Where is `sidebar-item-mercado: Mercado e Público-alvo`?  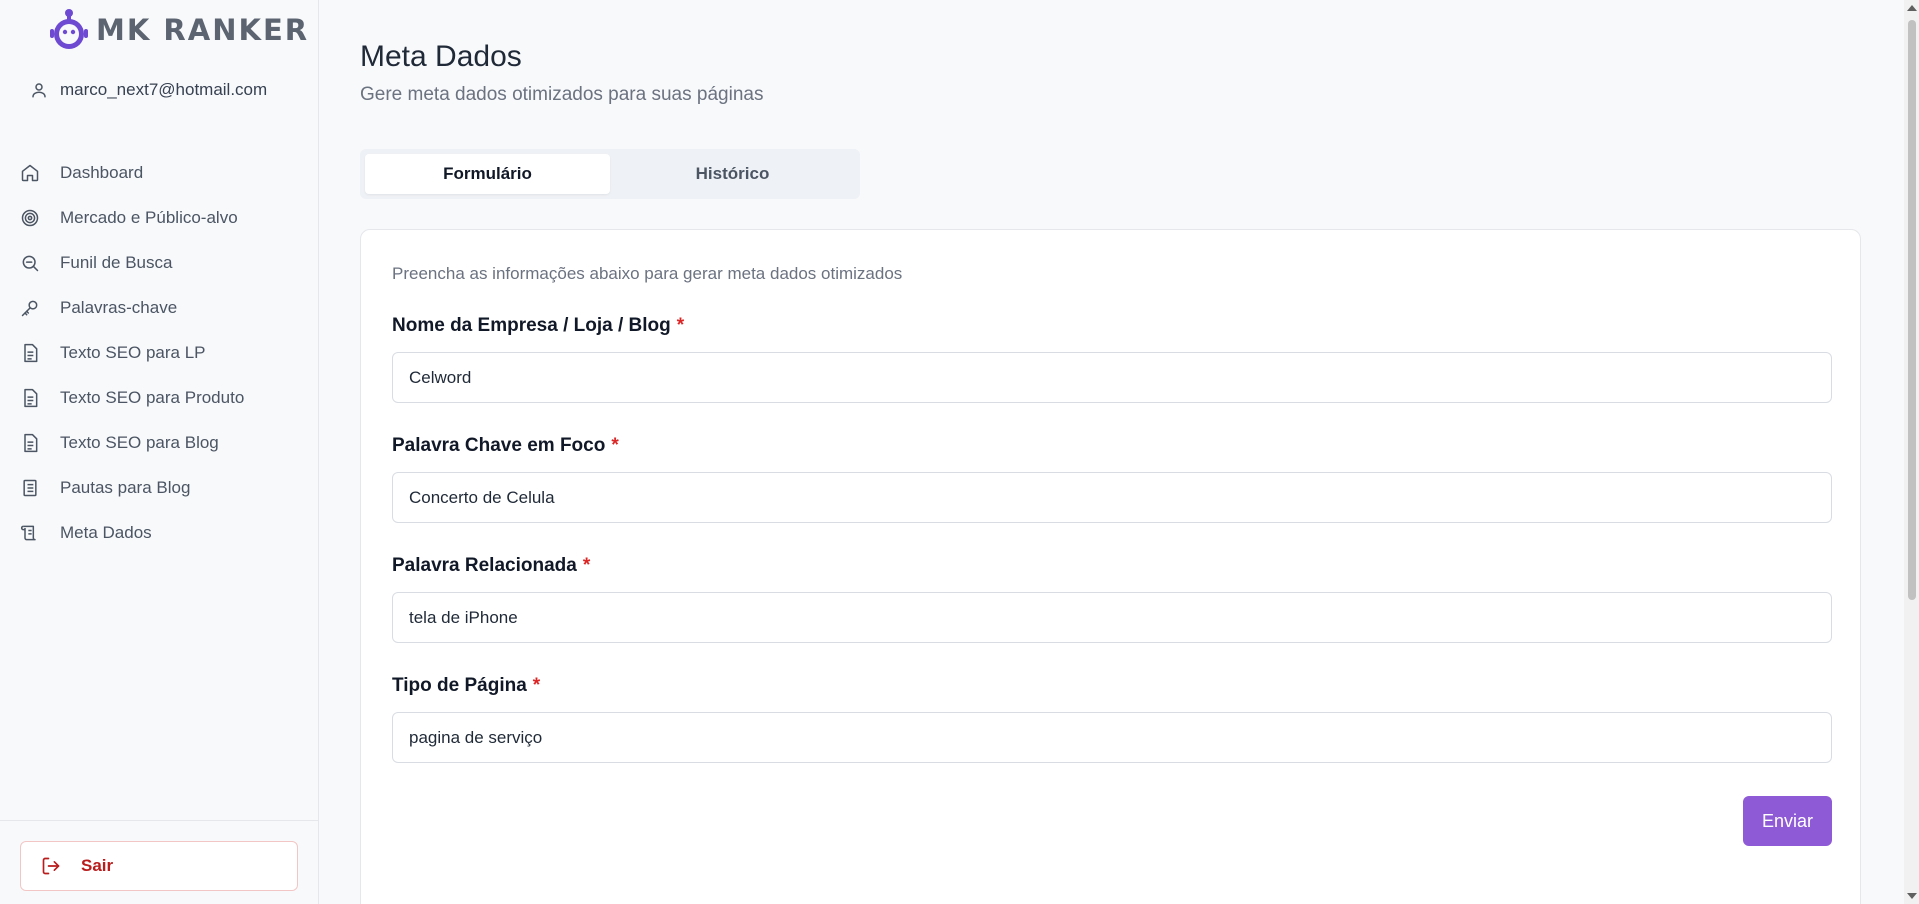 sidebar-item-mercado: Mercado e Público-alvo is located at coordinates (160, 217).